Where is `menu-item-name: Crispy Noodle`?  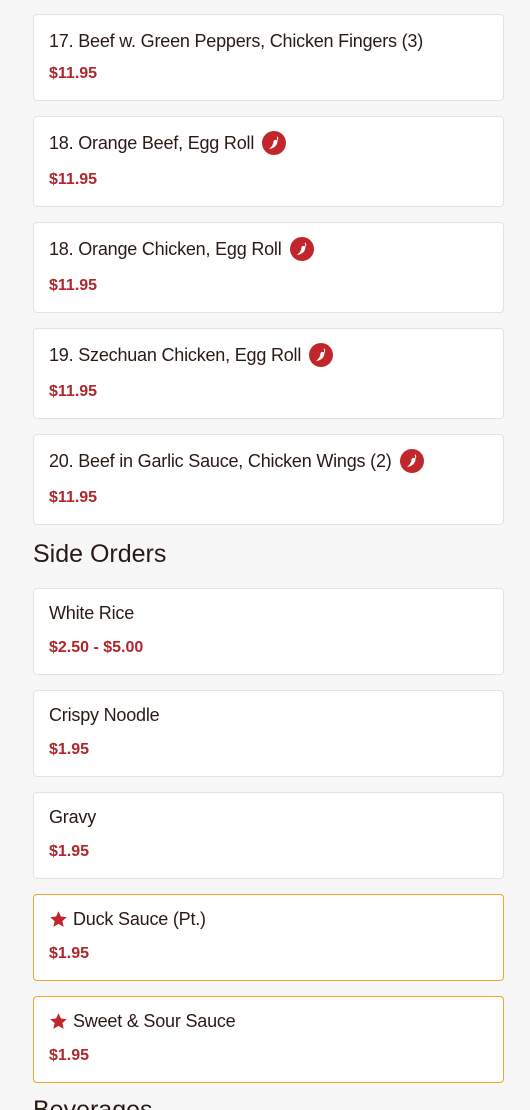
menu-item-name: Crispy Noodle is located at coordinates (104, 715).